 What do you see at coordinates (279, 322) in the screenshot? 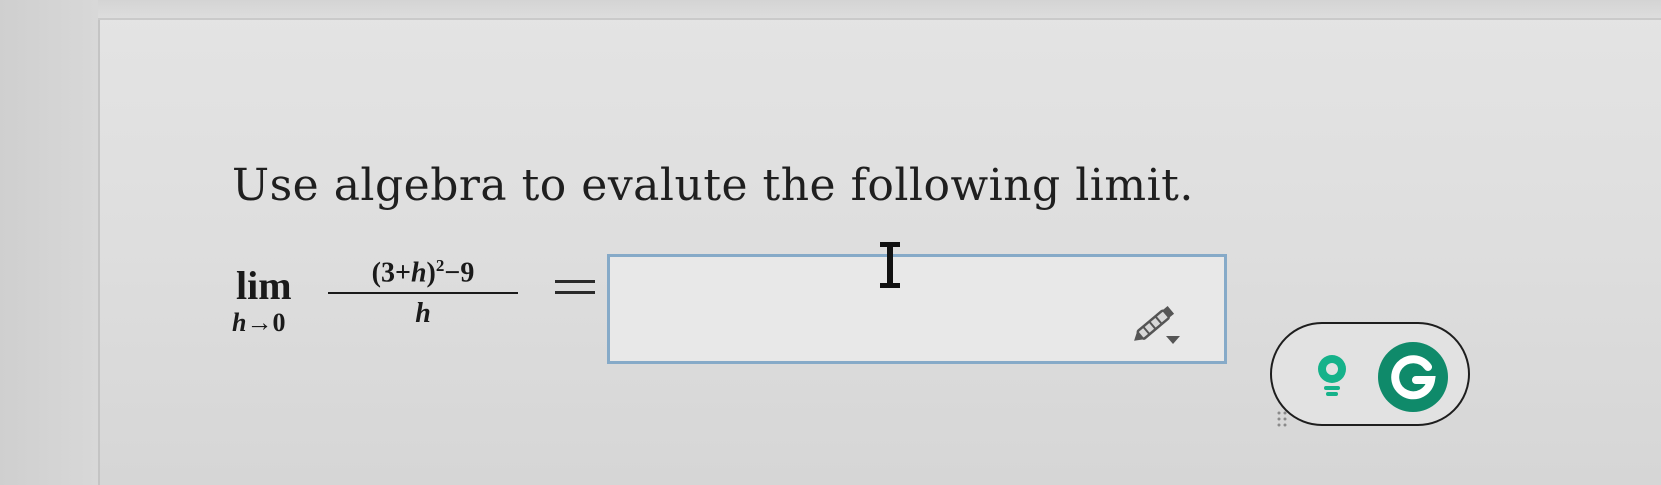
I see `limit-approaches: 0` at bounding box center [279, 322].